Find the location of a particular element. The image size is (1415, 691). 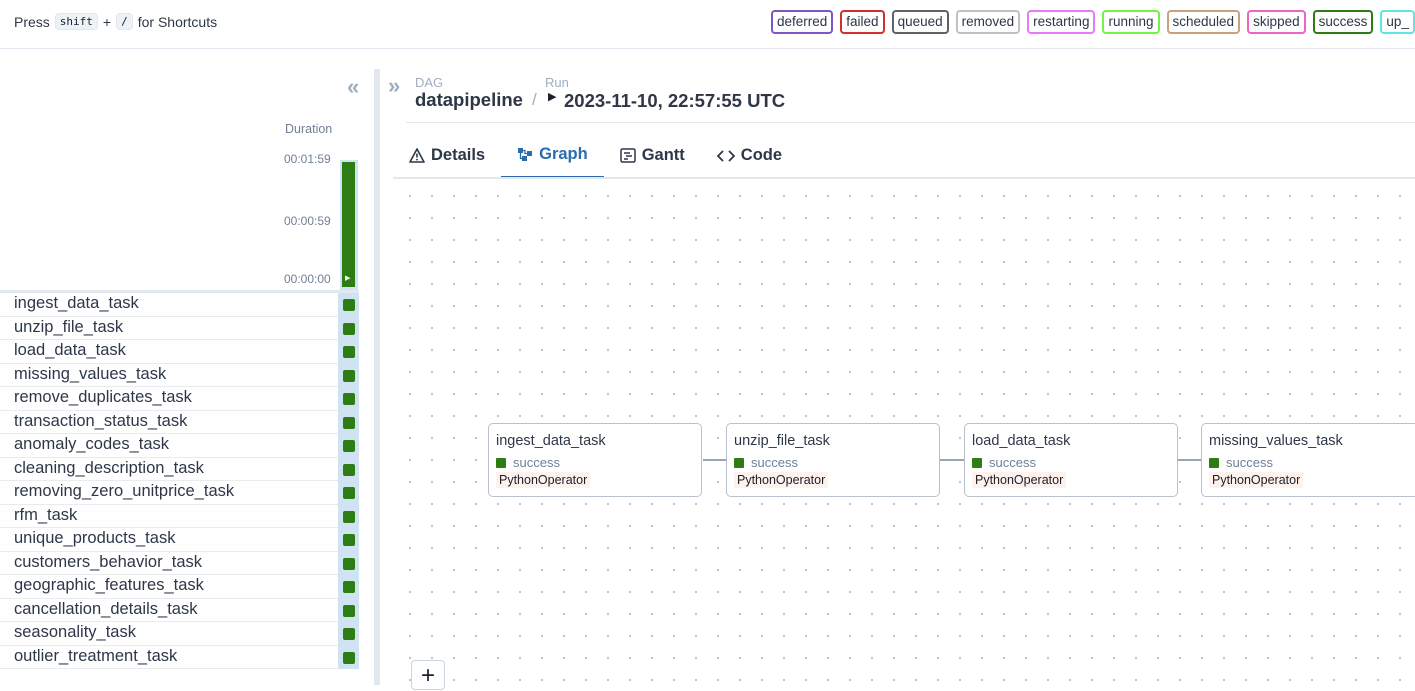

duration-tick-mid: 00:00:59 is located at coordinates (307, 221).